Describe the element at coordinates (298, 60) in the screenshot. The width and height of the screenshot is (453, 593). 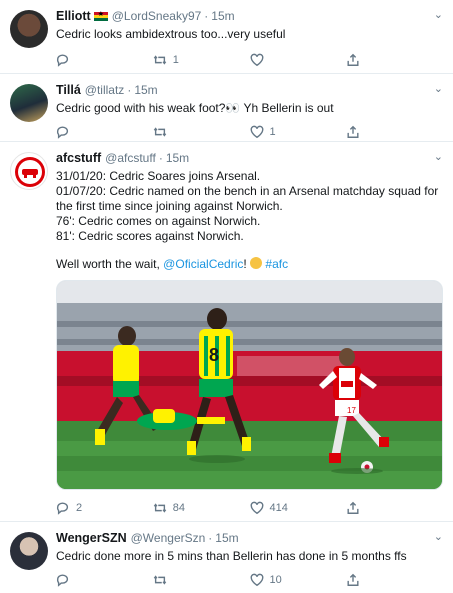
I see `like-button` at that location.